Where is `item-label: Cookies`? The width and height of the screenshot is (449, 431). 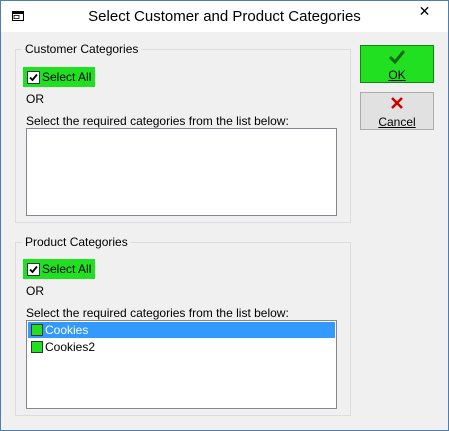
item-label: Cookies is located at coordinates (67, 330).